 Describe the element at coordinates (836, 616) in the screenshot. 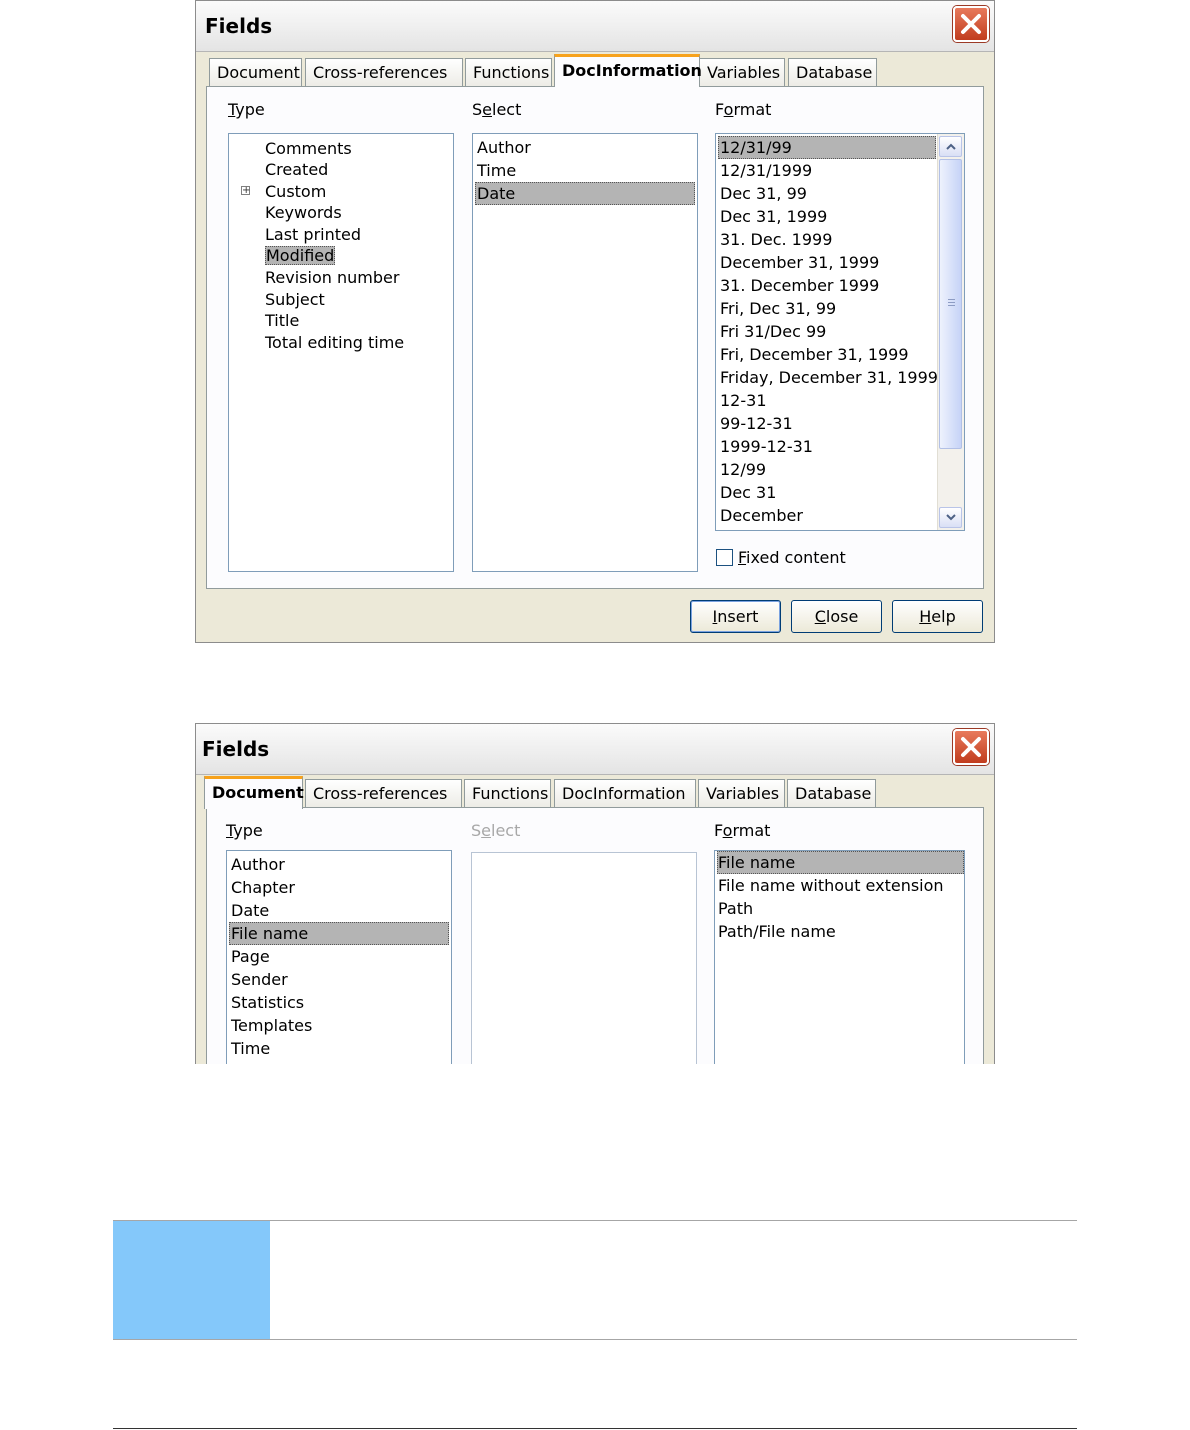

I see `close-button: Close` at that location.